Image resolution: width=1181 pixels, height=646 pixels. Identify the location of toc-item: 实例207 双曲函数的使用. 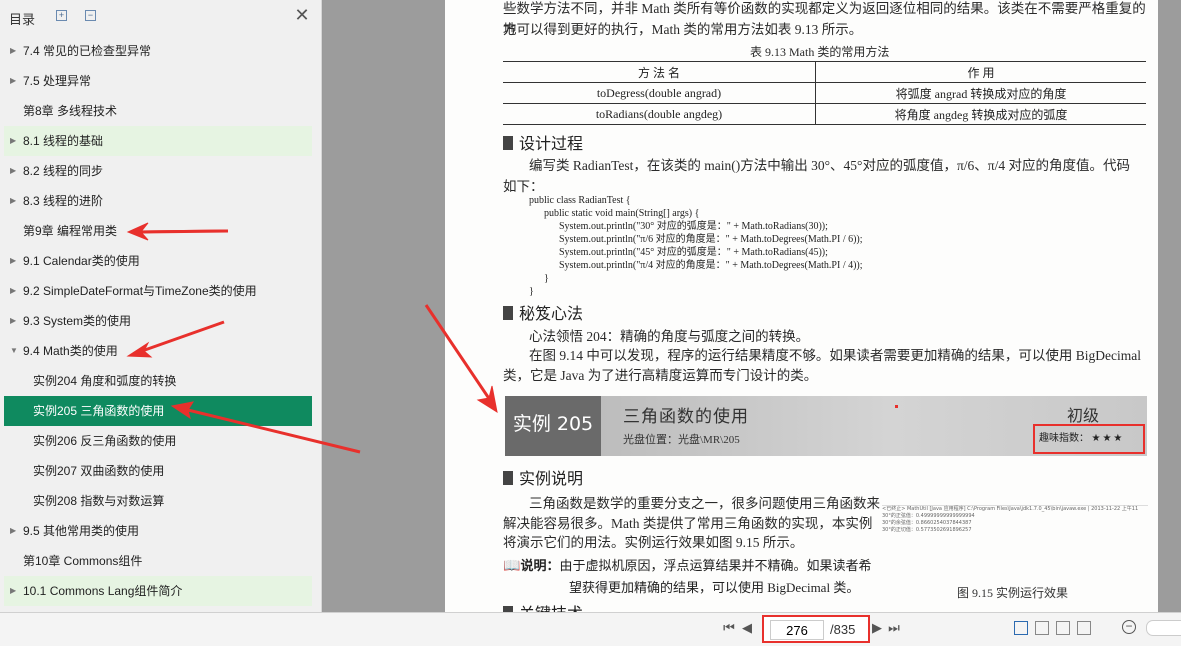
(158, 471).